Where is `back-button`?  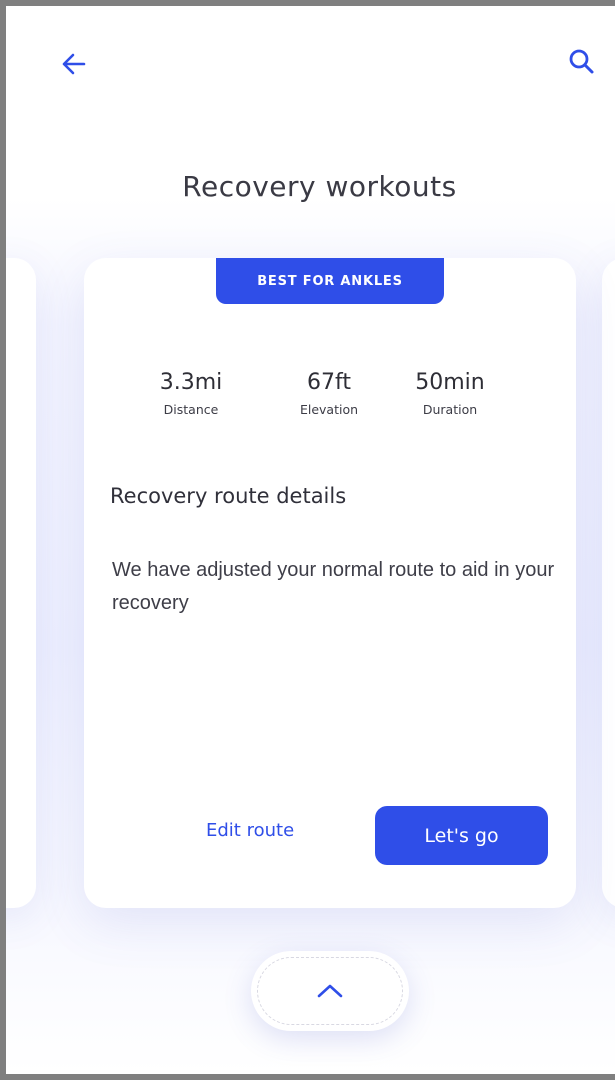
back-button is located at coordinates (74, 64).